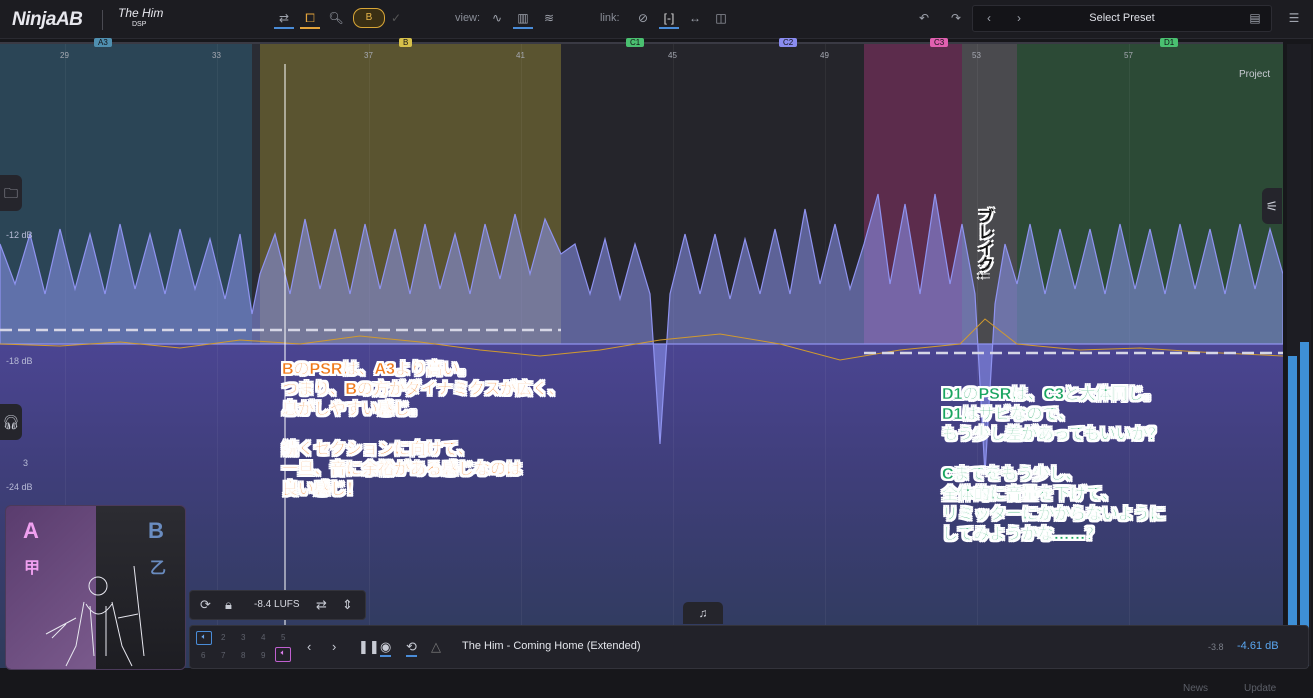 This screenshot has height=698, width=1313. What do you see at coordinates (1255, 74) in the screenshot?
I see `project-label: Project` at bounding box center [1255, 74].